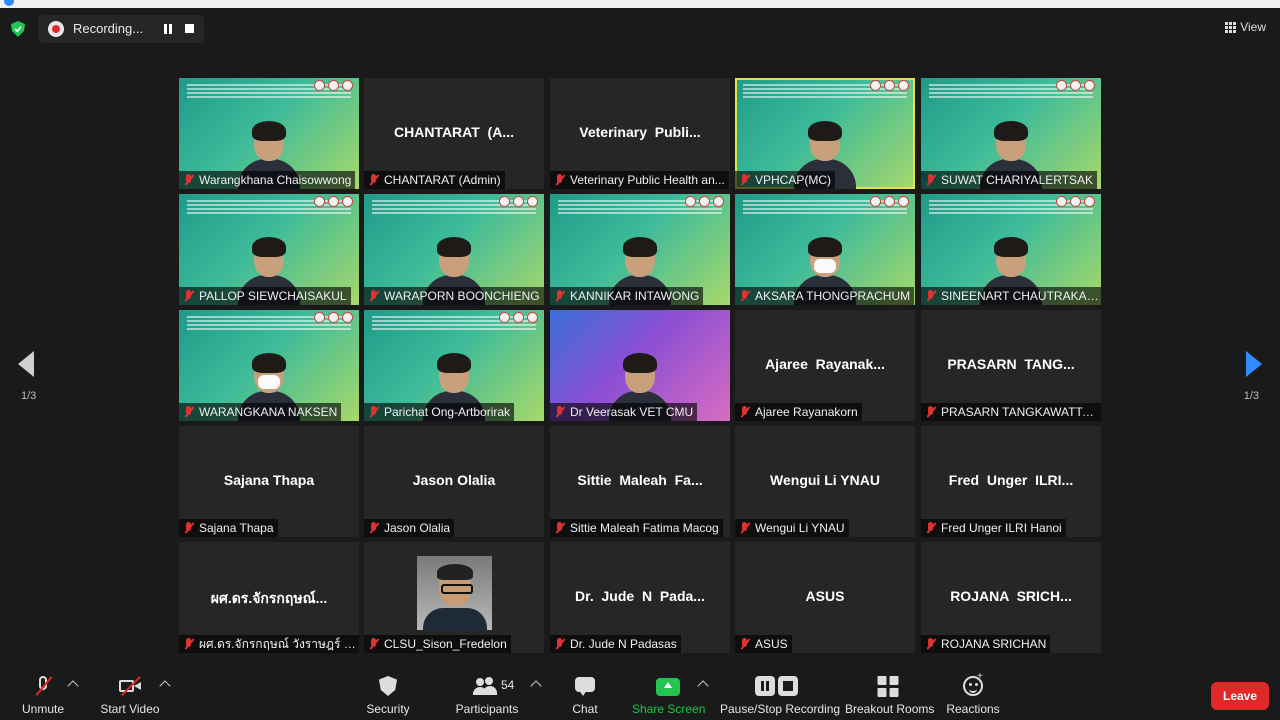  I want to click on participant-tile: Fred Unger ILRI... Fred Unger ILRI Hanoi, so click(1011, 481).